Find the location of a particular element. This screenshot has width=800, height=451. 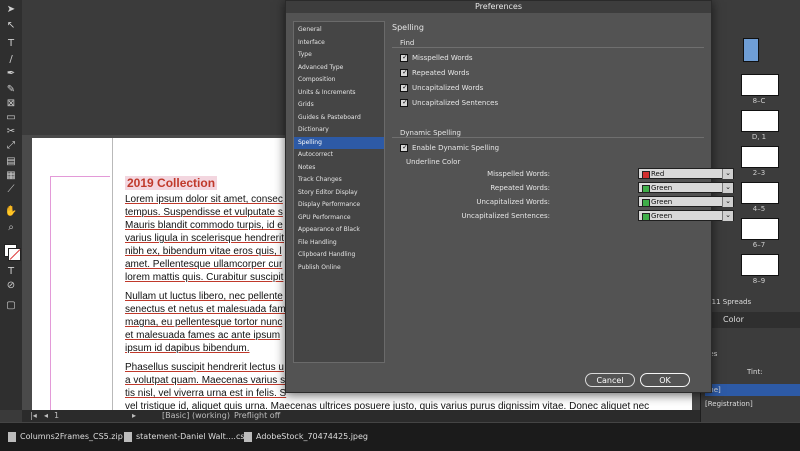

category-item-display-performance: Display Performance is located at coordinates (339, 205).